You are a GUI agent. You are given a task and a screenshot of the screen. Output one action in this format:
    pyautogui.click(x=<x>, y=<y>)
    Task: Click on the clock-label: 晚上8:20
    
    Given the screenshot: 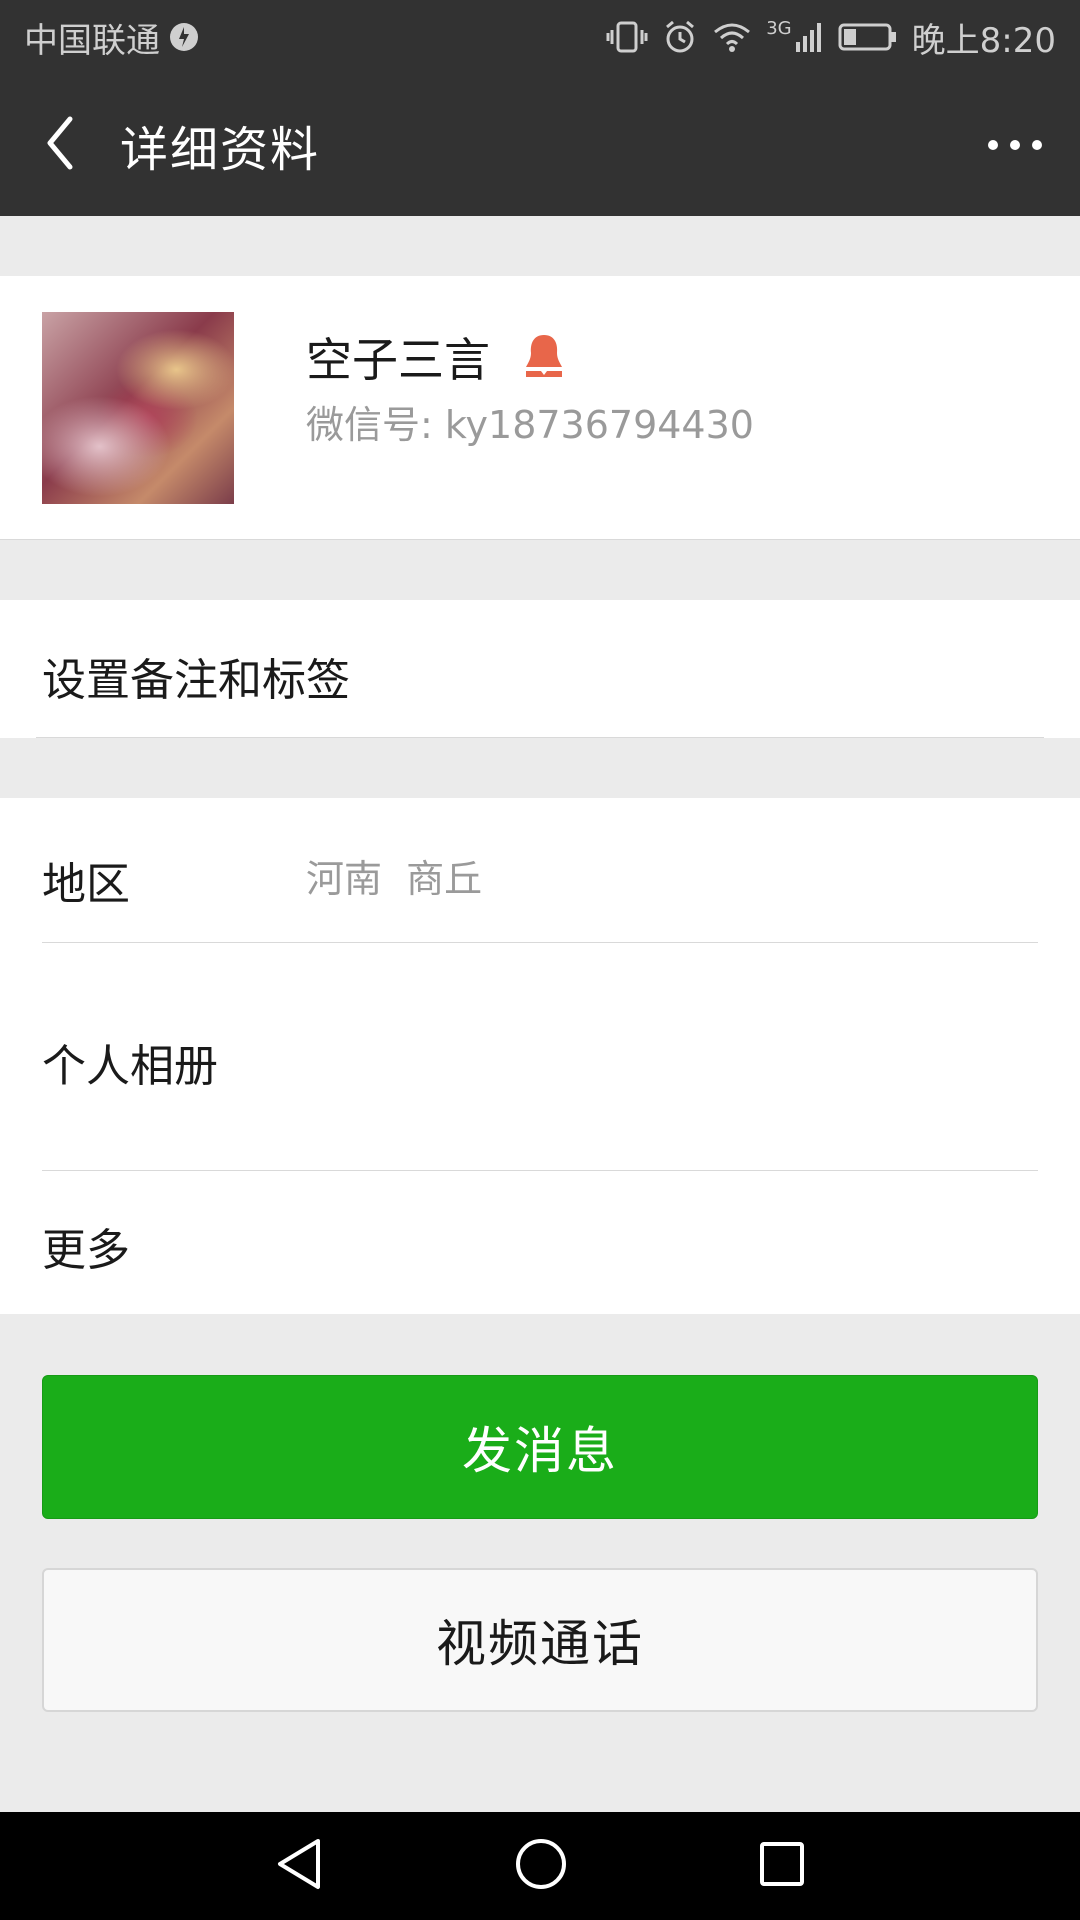 What is the action you would take?
    pyautogui.click(x=983, y=40)
    